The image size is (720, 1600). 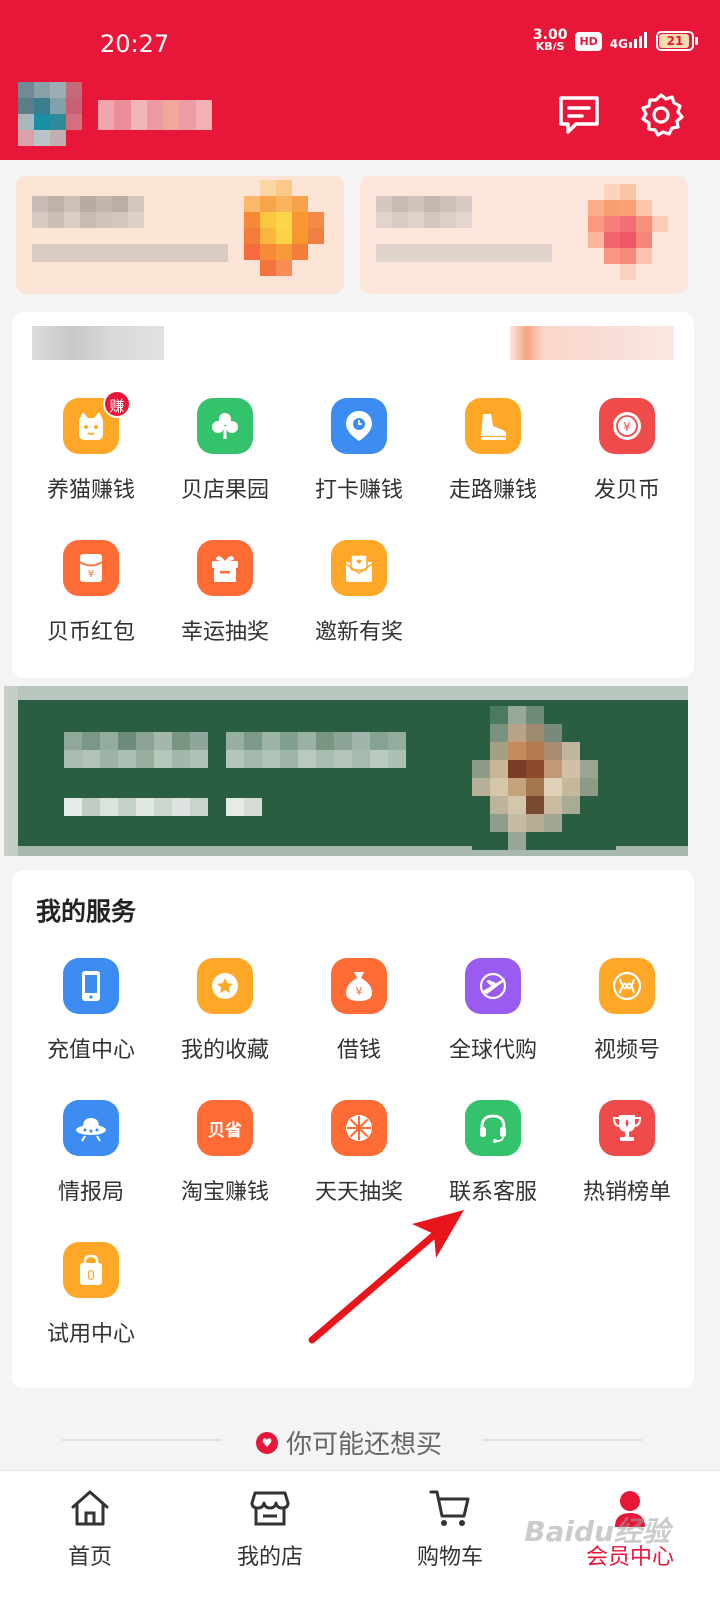 What do you see at coordinates (270, 1535) in the screenshot?
I see `nav-my-store: 我的店` at bounding box center [270, 1535].